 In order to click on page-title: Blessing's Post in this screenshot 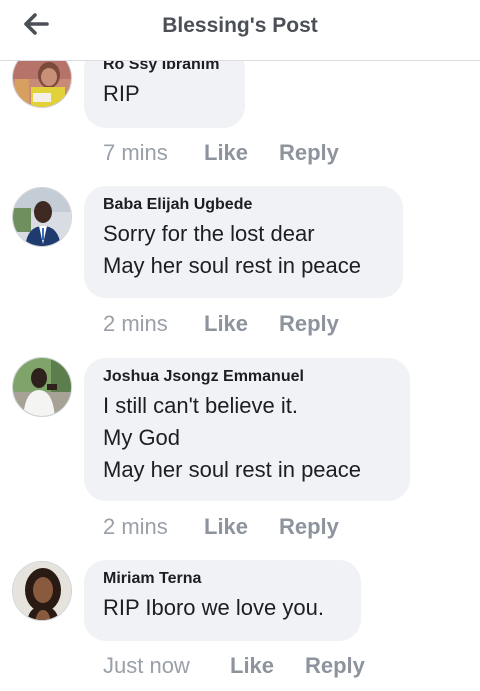, I will do `click(240, 25)`.